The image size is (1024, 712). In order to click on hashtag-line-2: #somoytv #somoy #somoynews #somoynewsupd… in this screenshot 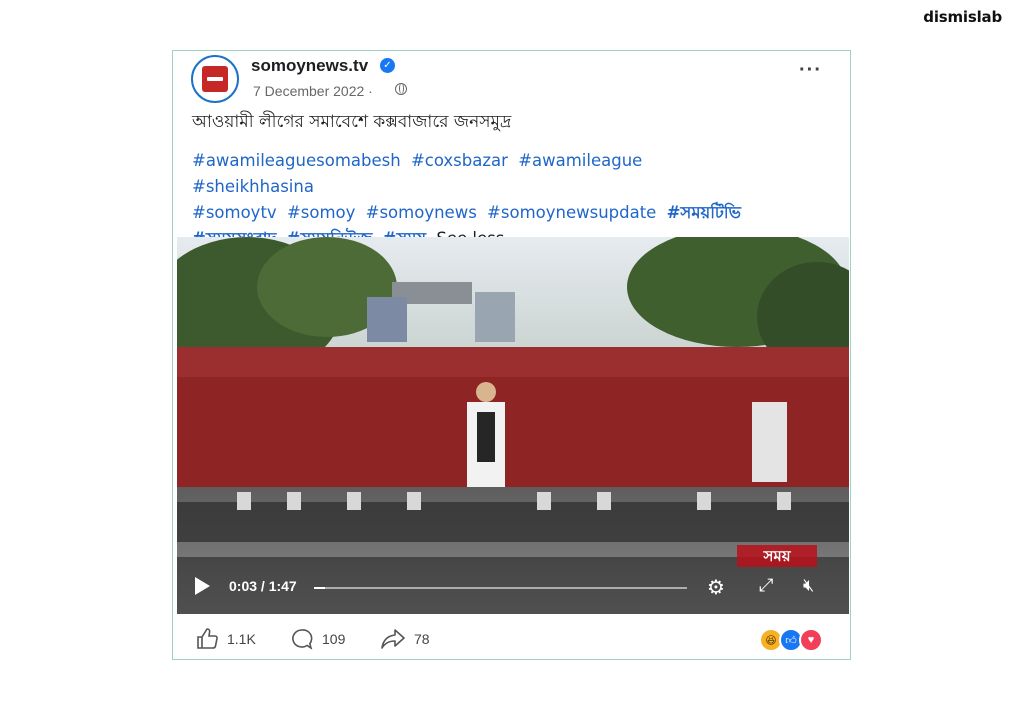, I will do `click(482, 213)`.